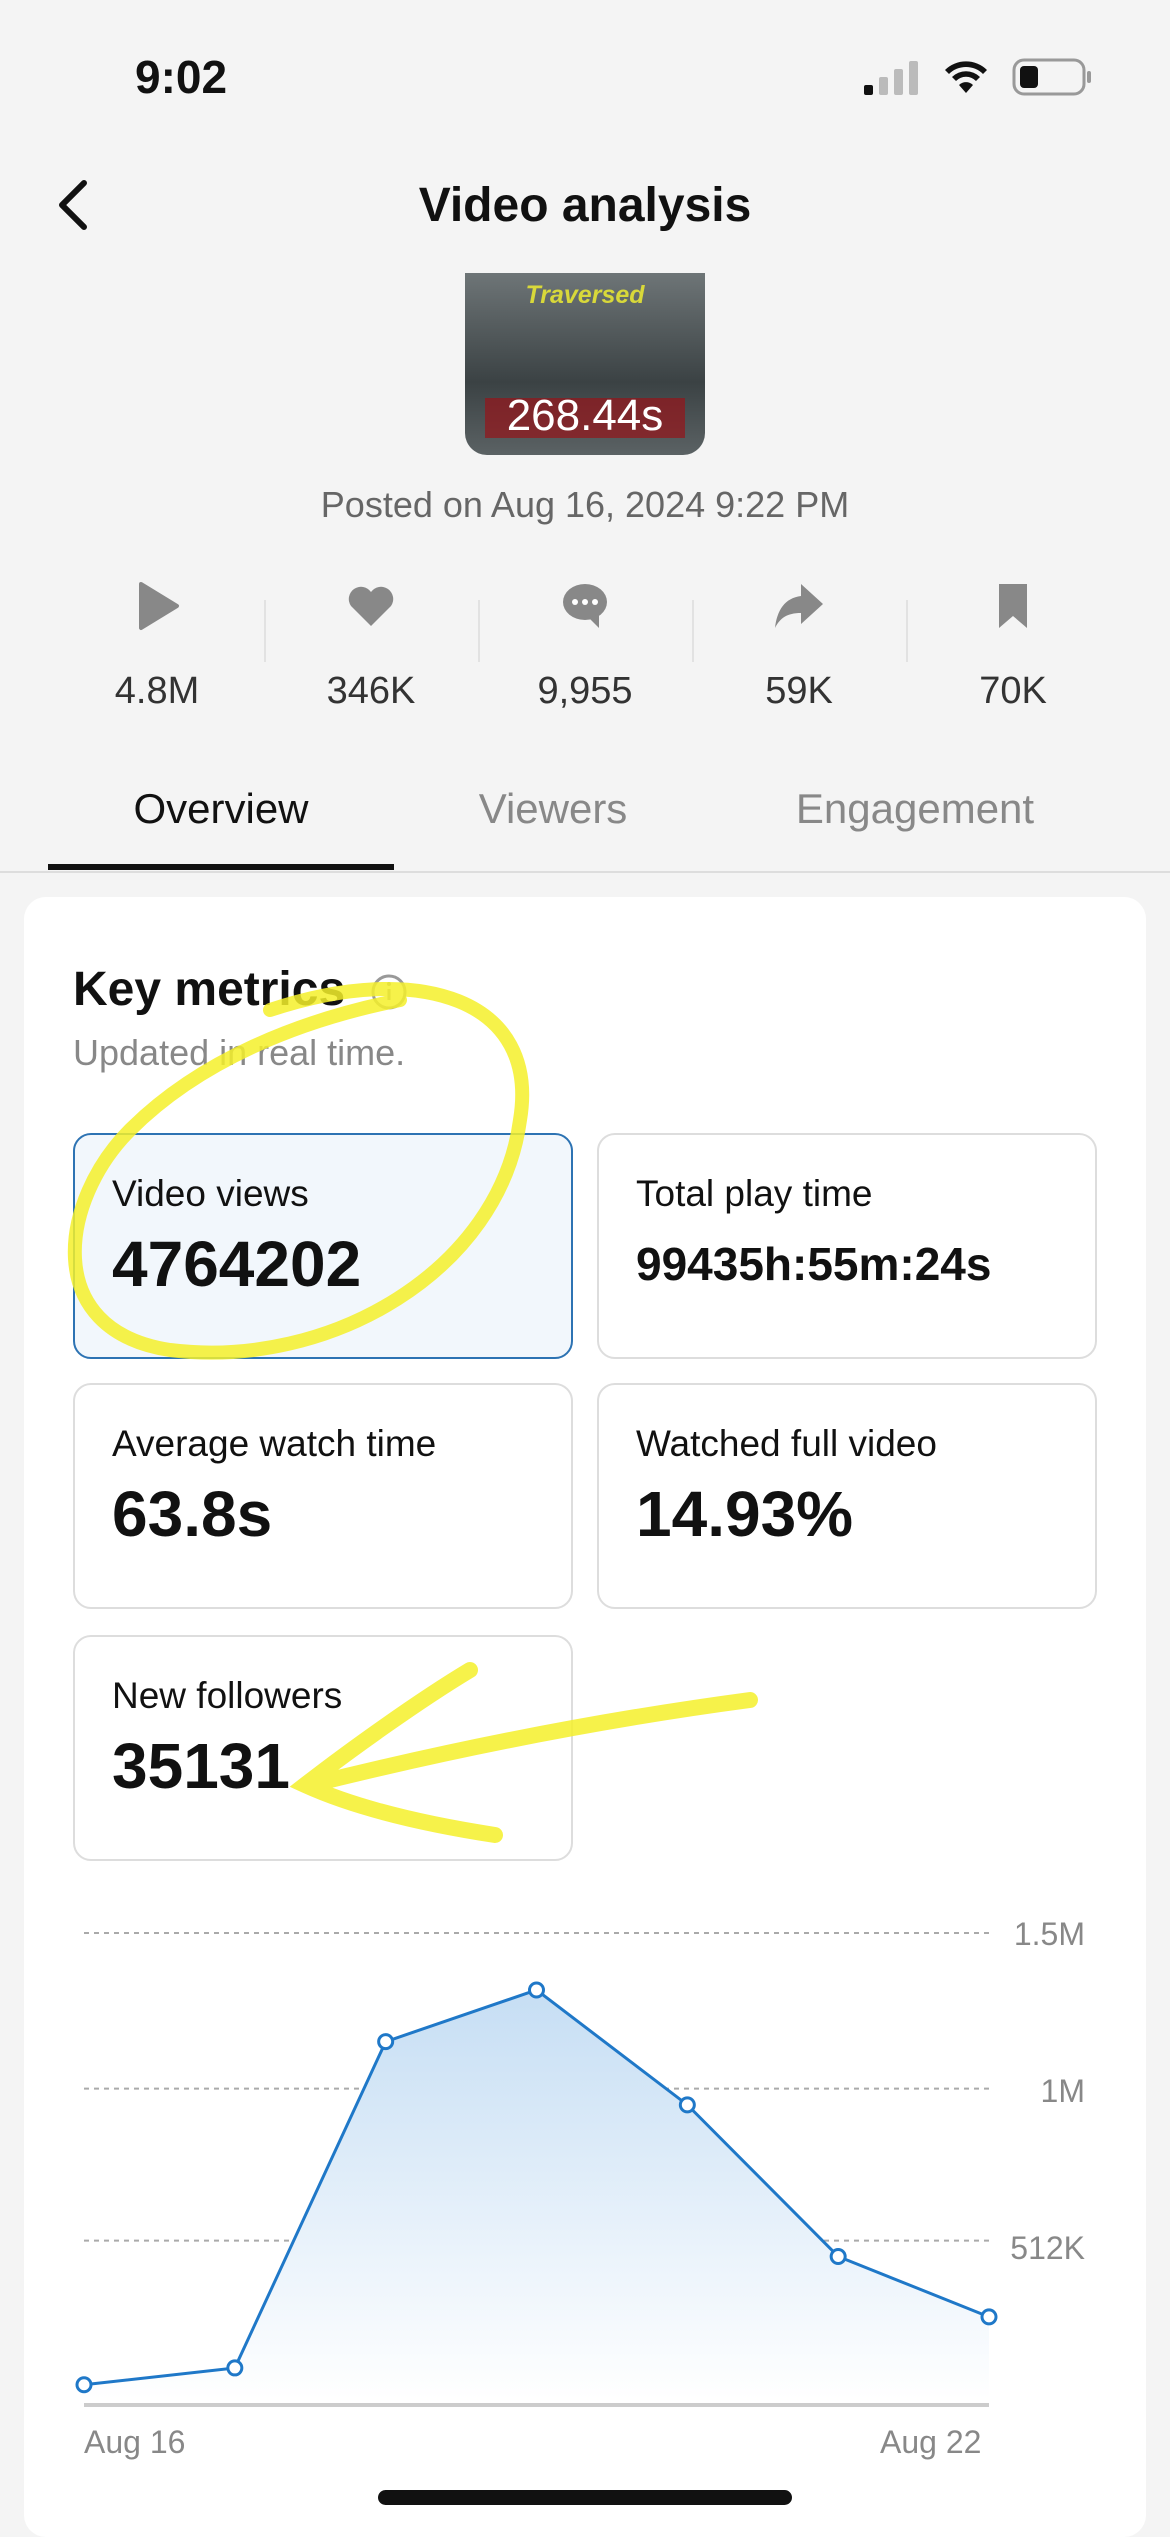 This screenshot has height=2537, width=1170. I want to click on x-tick-label: Aug 22, so click(931, 2442).